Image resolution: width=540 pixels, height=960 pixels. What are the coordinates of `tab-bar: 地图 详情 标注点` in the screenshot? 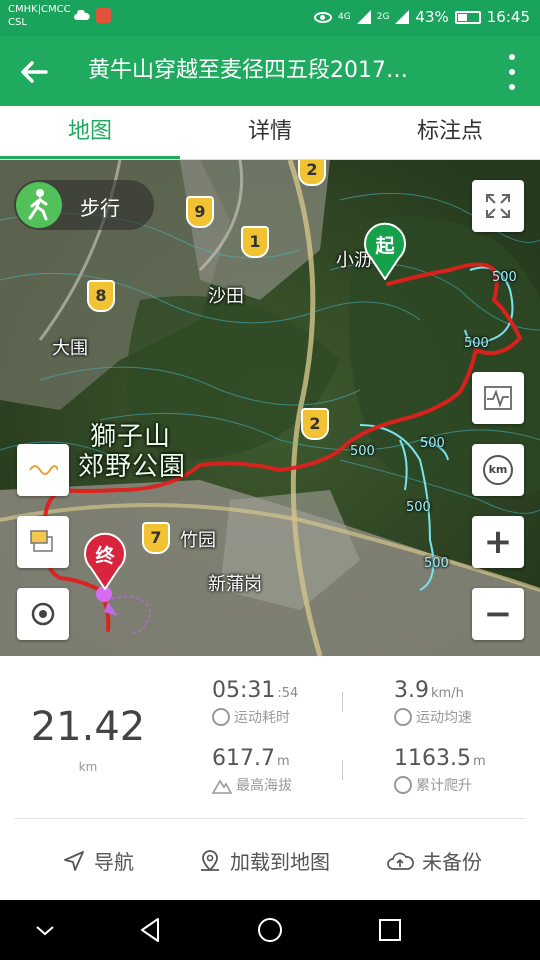 It's located at (270, 133).